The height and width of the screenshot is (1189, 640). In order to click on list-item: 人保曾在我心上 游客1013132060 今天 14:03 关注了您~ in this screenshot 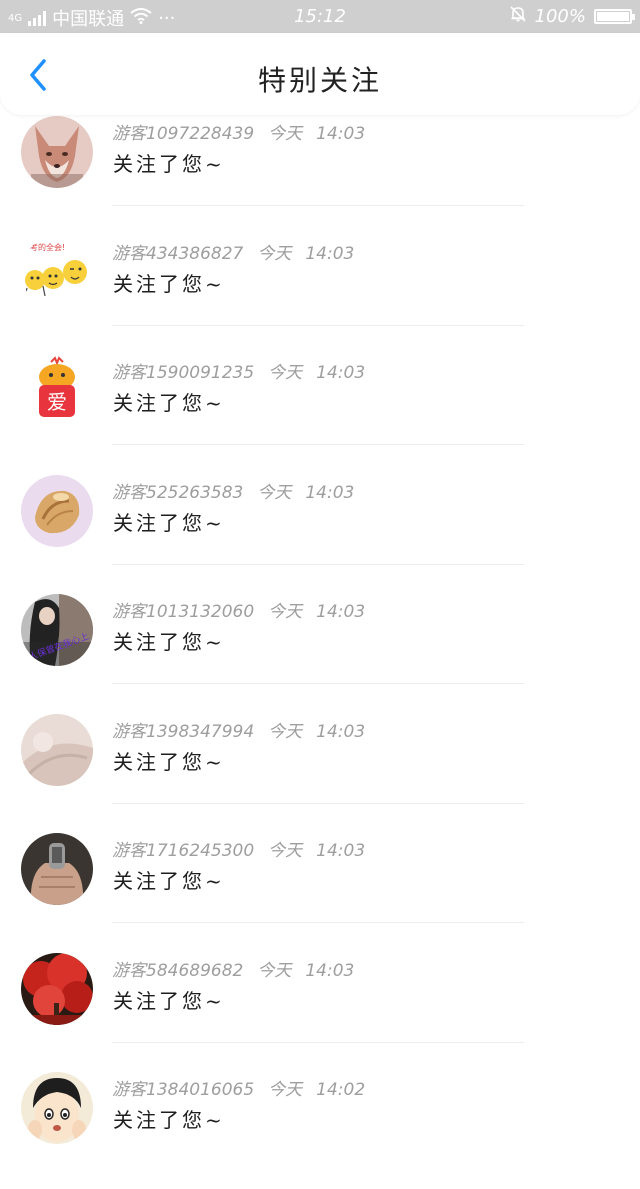, I will do `click(320, 651)`.